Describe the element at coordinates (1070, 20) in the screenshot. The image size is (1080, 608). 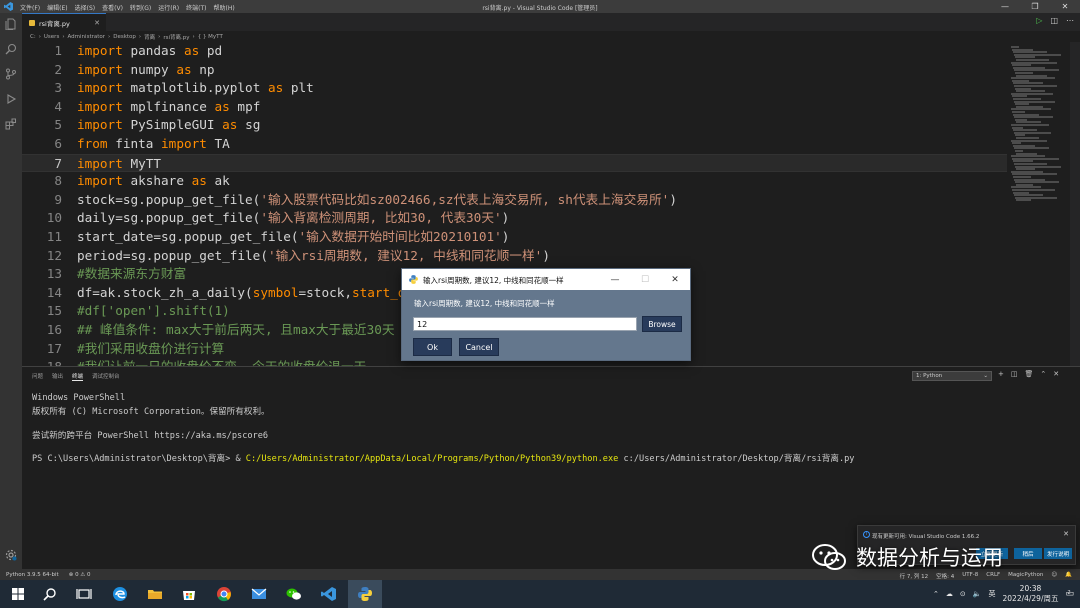
I see `more-actions-icon: ⋯` at that location.